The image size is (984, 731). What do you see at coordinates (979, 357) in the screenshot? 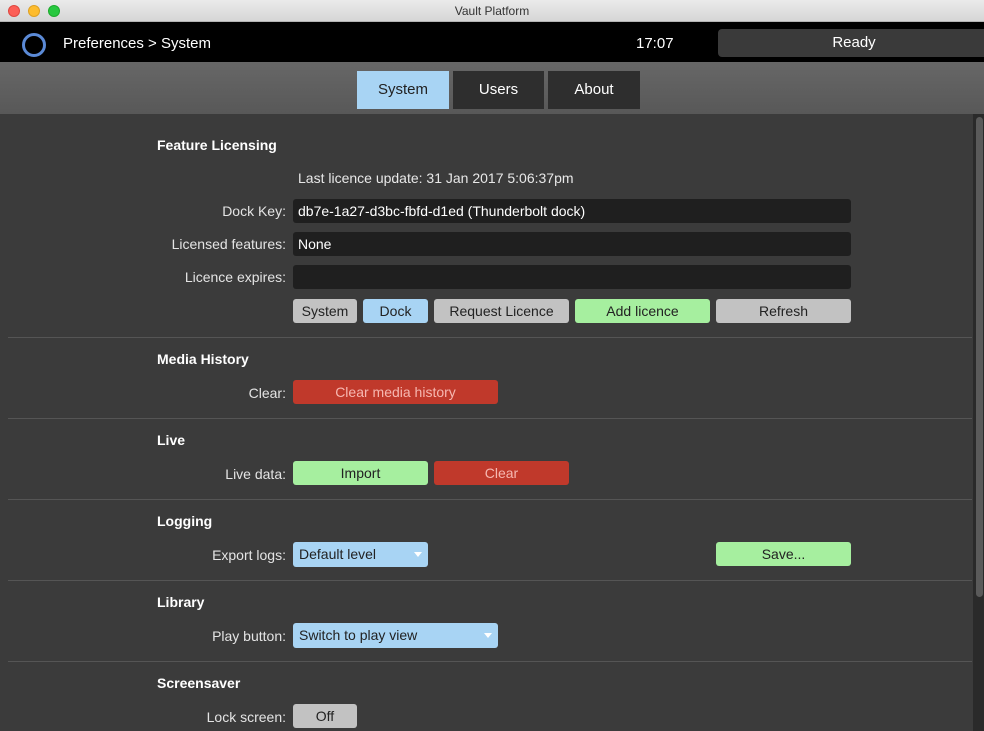
I see `scrollbar-thumb` at bounding box center [979, 357].